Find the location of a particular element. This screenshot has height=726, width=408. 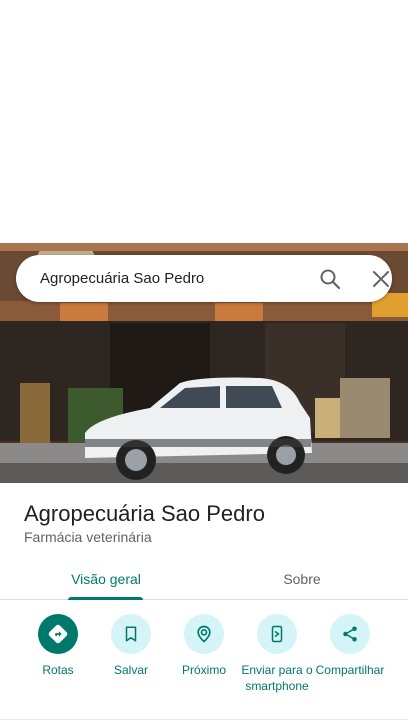

tab-overview: Visão geral is located at coordinates (106, 579).